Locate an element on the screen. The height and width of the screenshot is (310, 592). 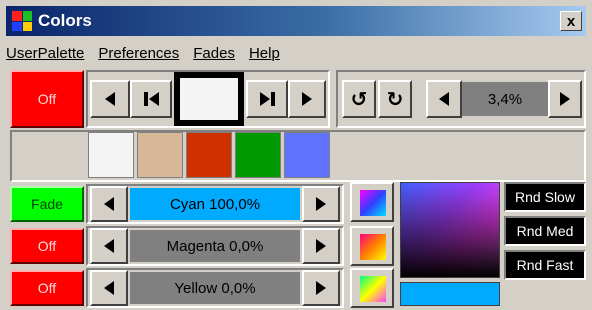
main-off-toggle: Off is located at coordinates (47, 99).